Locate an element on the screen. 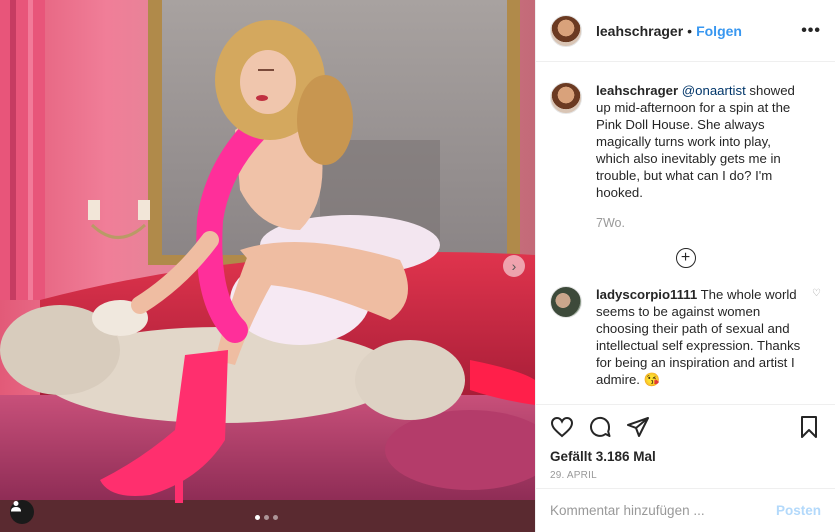 The width and height of the screenshot is (835, 532). comment-icon is located at coordinates (600, 427).